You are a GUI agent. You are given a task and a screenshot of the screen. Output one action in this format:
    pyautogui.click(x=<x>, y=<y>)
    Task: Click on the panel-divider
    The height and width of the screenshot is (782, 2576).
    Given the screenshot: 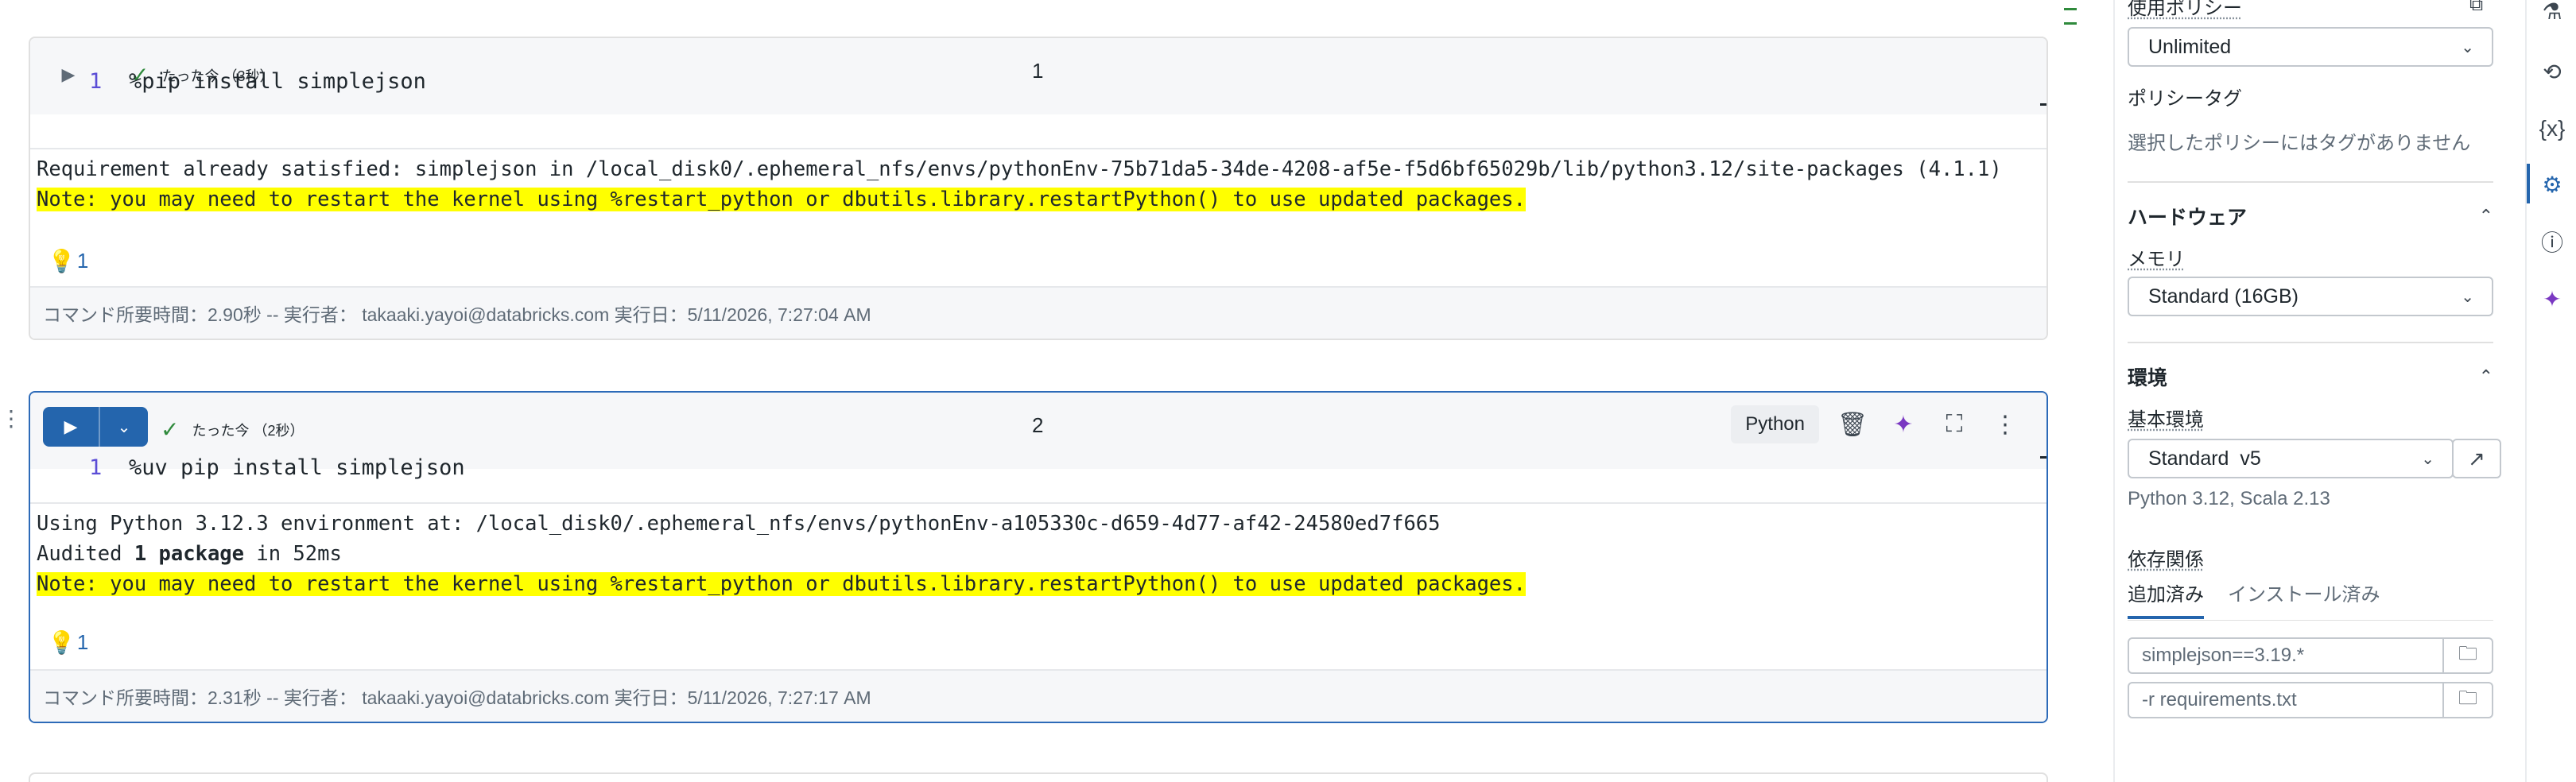 What is the action you would take?
    pyautogui.click(x=2114, y=391)
    